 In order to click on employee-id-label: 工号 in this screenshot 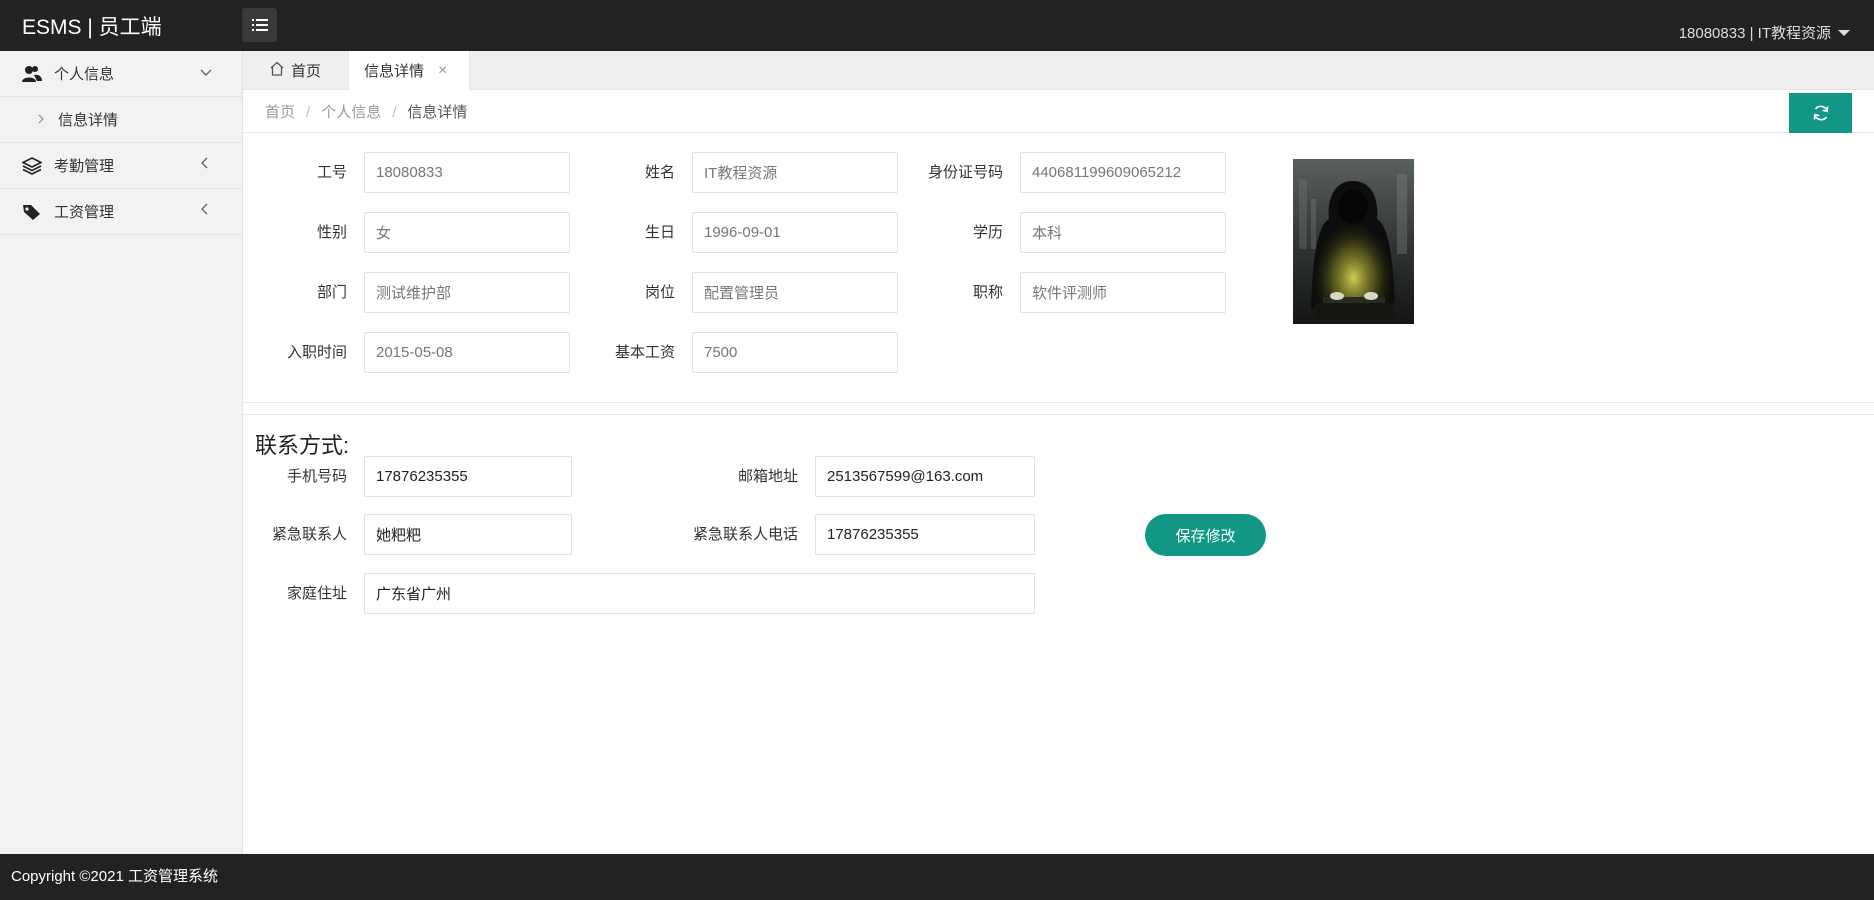, I will do `click(331, 172)`.